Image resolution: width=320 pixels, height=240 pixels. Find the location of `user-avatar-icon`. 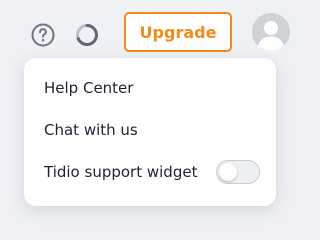

user-avatar-icon is located at coordinates (271, 32).